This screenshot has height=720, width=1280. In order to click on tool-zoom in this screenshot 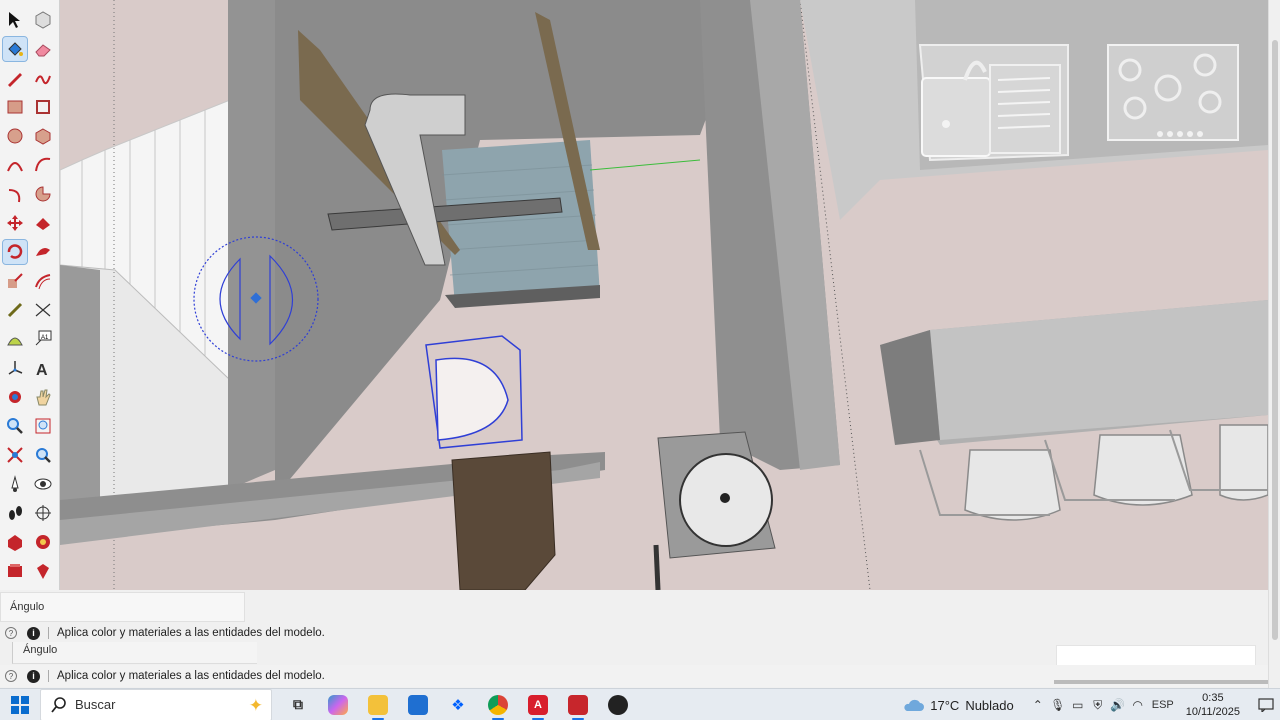, I will do `click(15, 426)`.